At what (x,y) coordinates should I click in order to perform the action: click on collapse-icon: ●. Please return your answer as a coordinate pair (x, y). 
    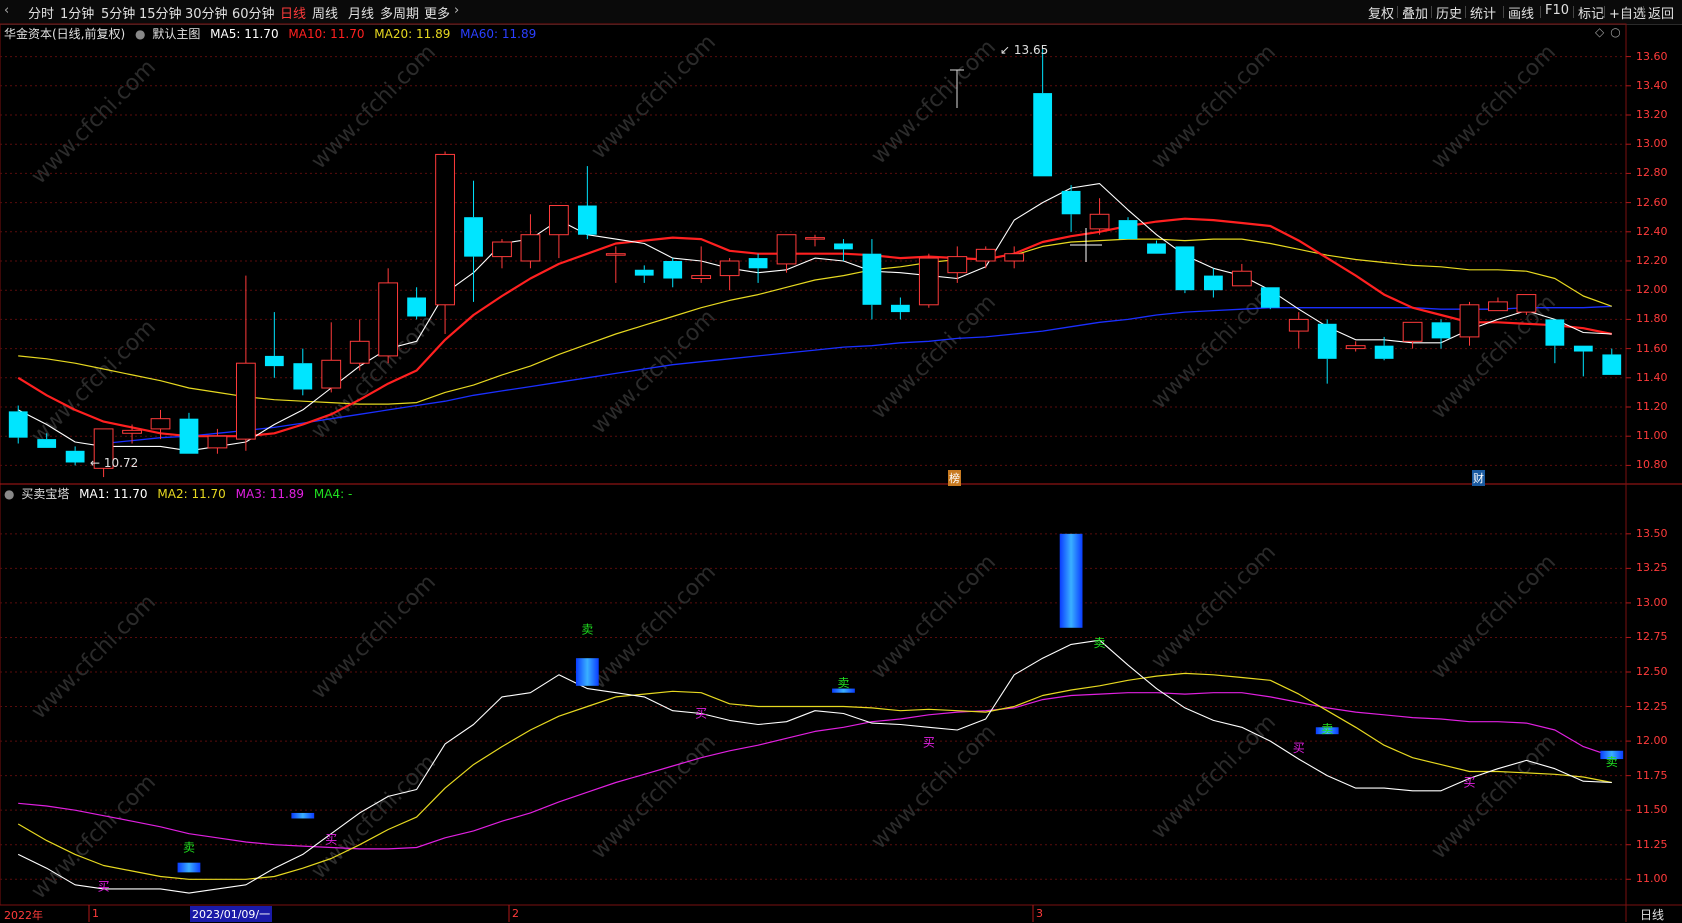
    Looking at the image, I should click on (9, 494).